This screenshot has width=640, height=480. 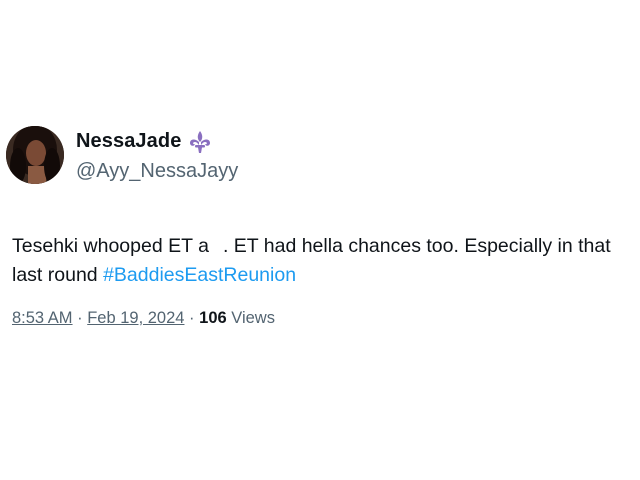 What do you see at coordinates (157, 171) in the screenshot?
I see `user-handle: @Ayy_NessaJayy` at bounding box center [157, 171].